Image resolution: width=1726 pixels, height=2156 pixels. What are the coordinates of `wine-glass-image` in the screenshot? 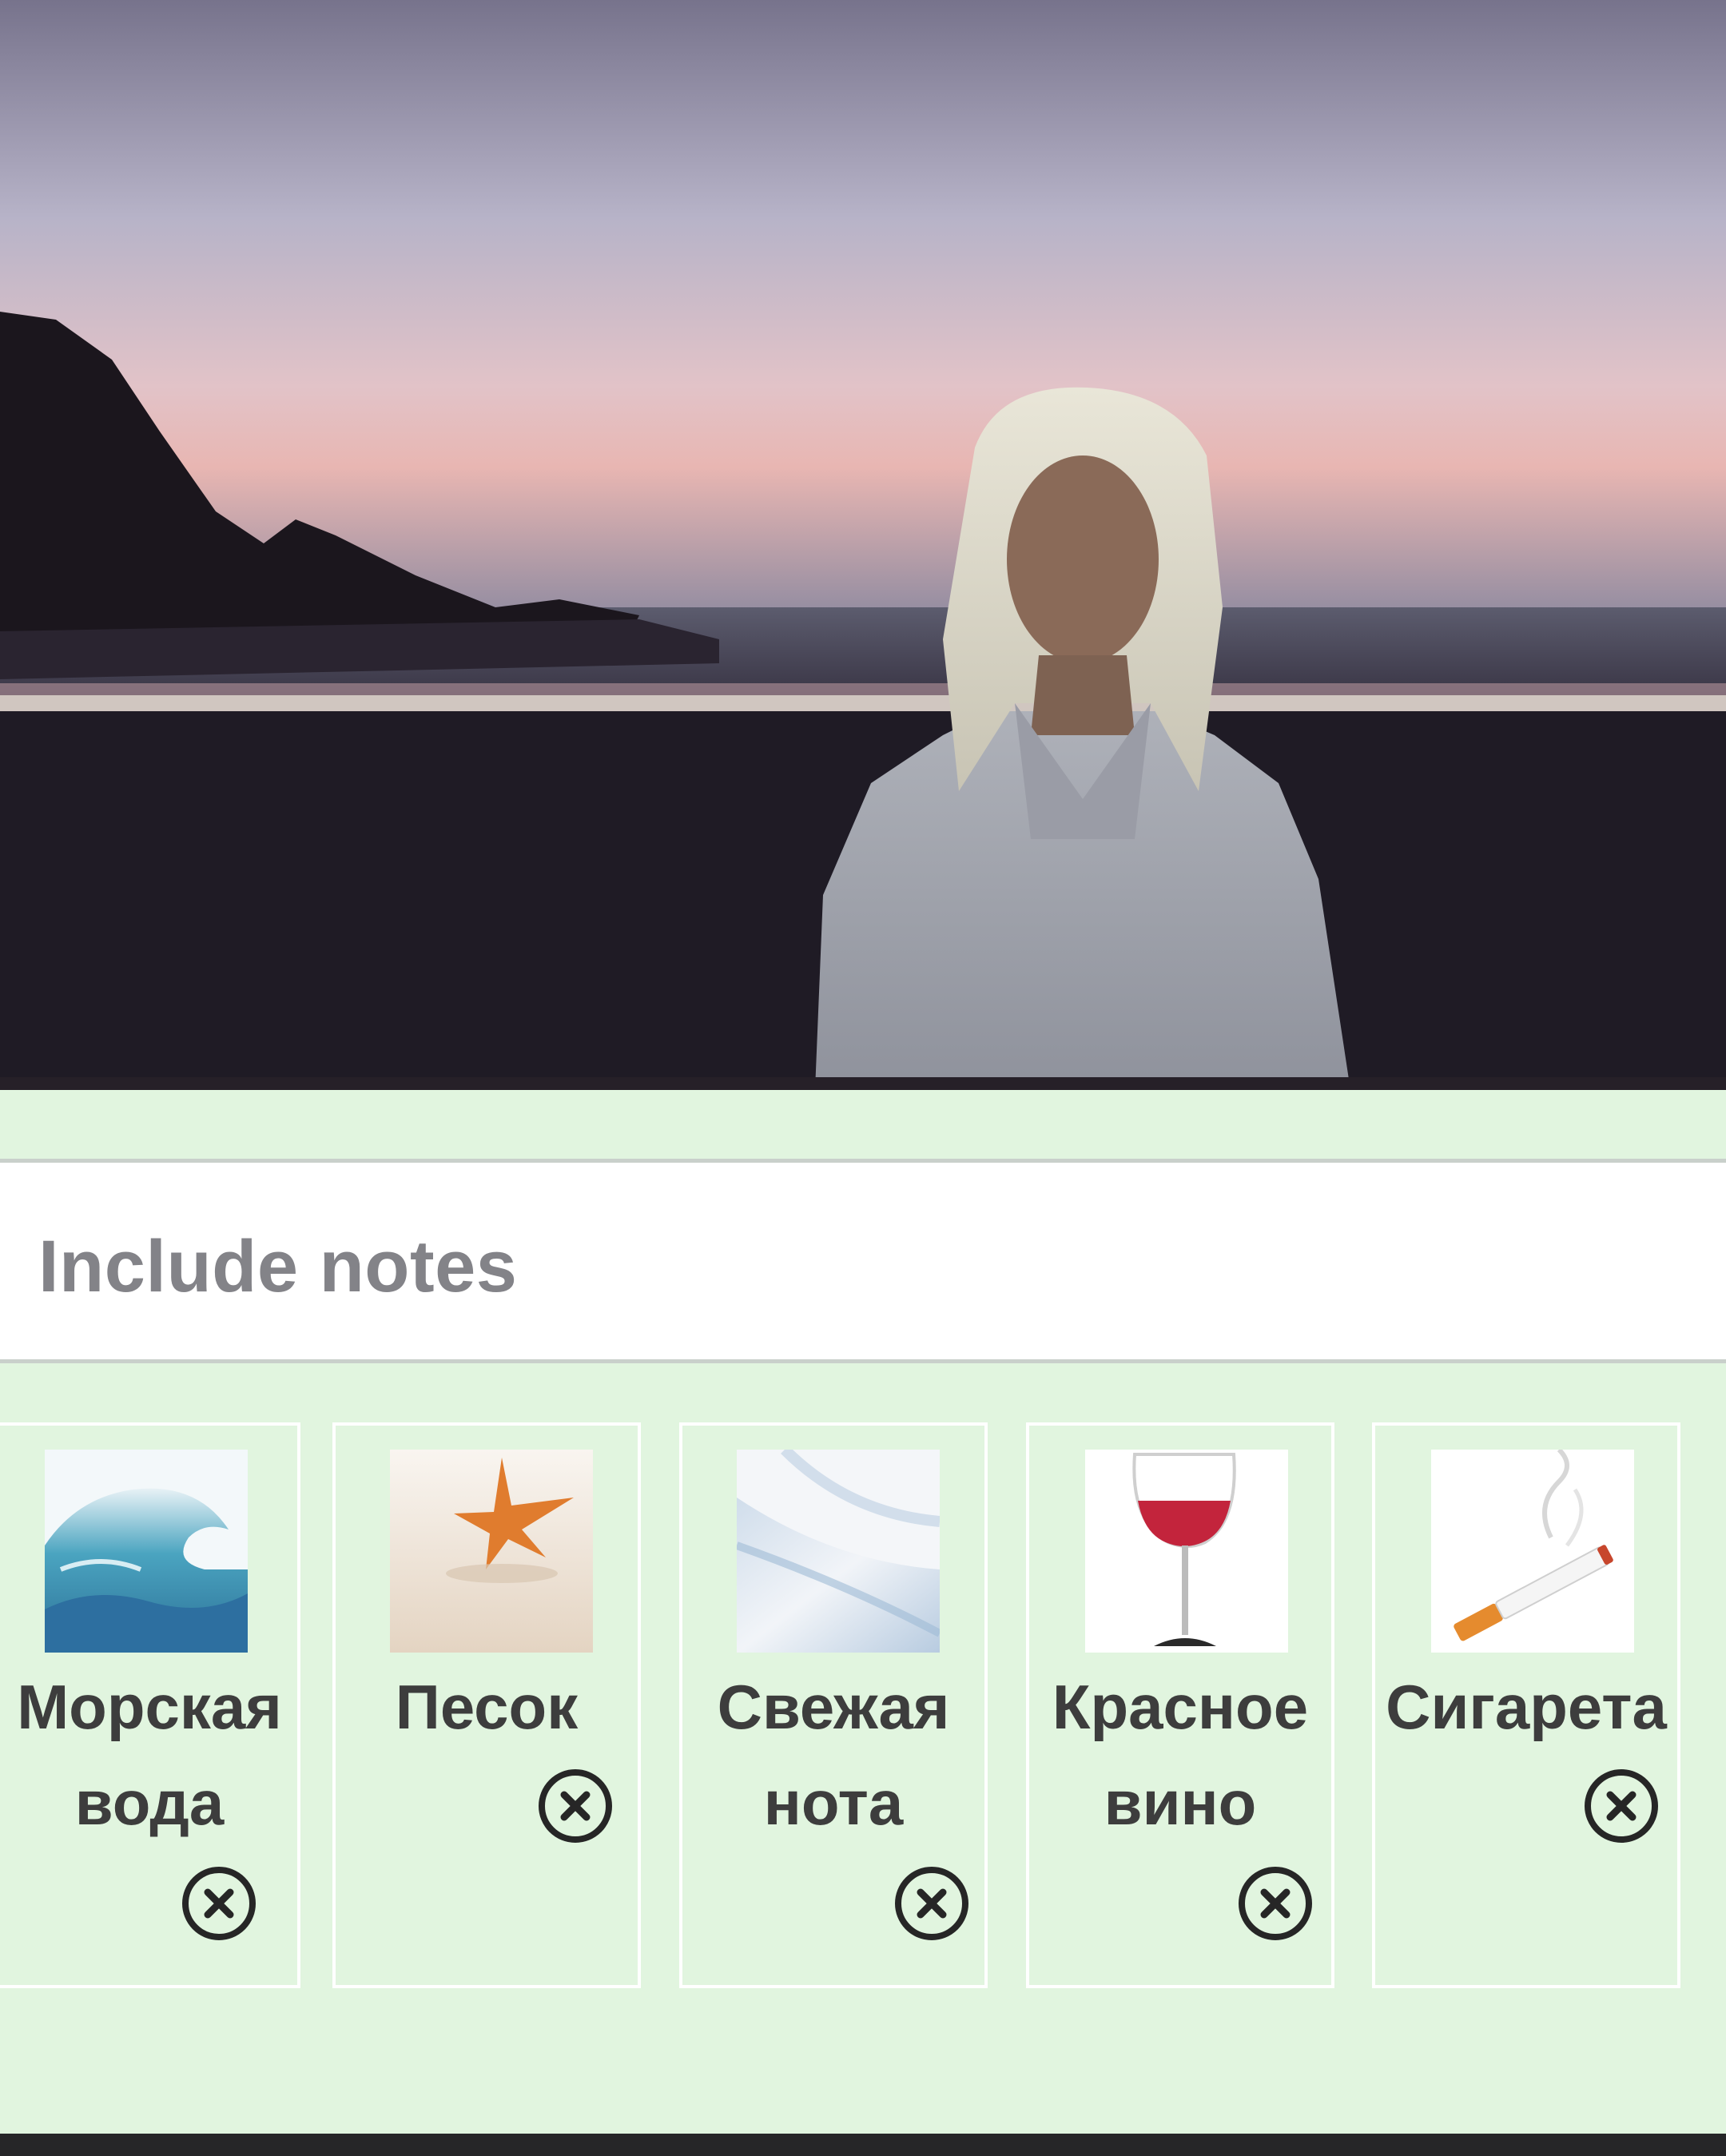 It's located at (1186, 1551).